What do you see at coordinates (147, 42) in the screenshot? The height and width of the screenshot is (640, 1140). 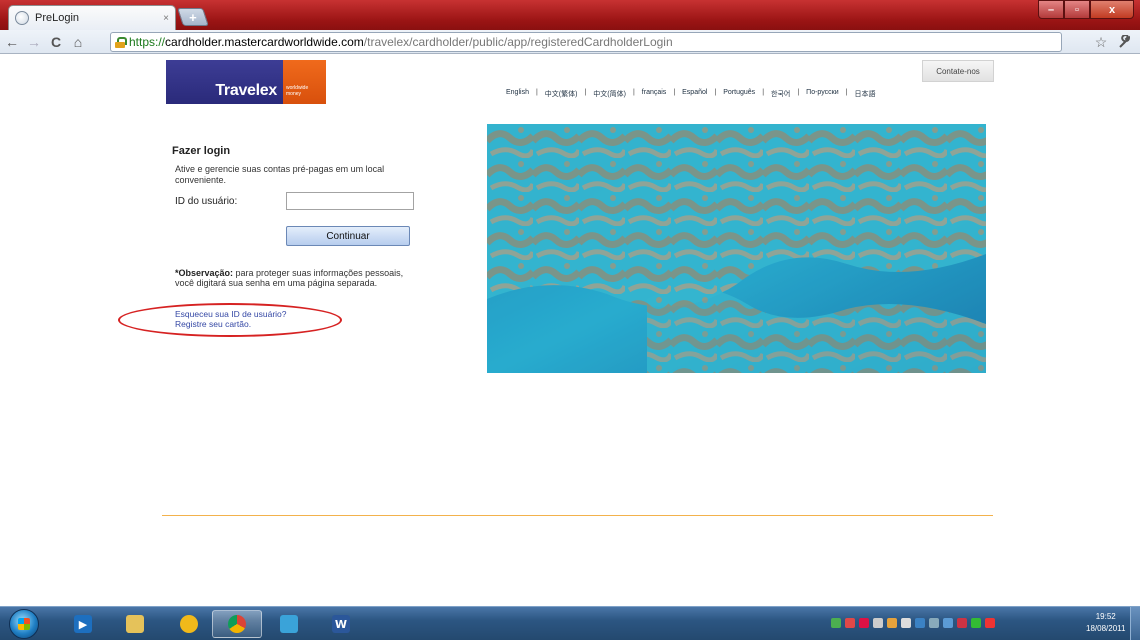 I see `url-scheme: https://` at bounding box center [147, 42].